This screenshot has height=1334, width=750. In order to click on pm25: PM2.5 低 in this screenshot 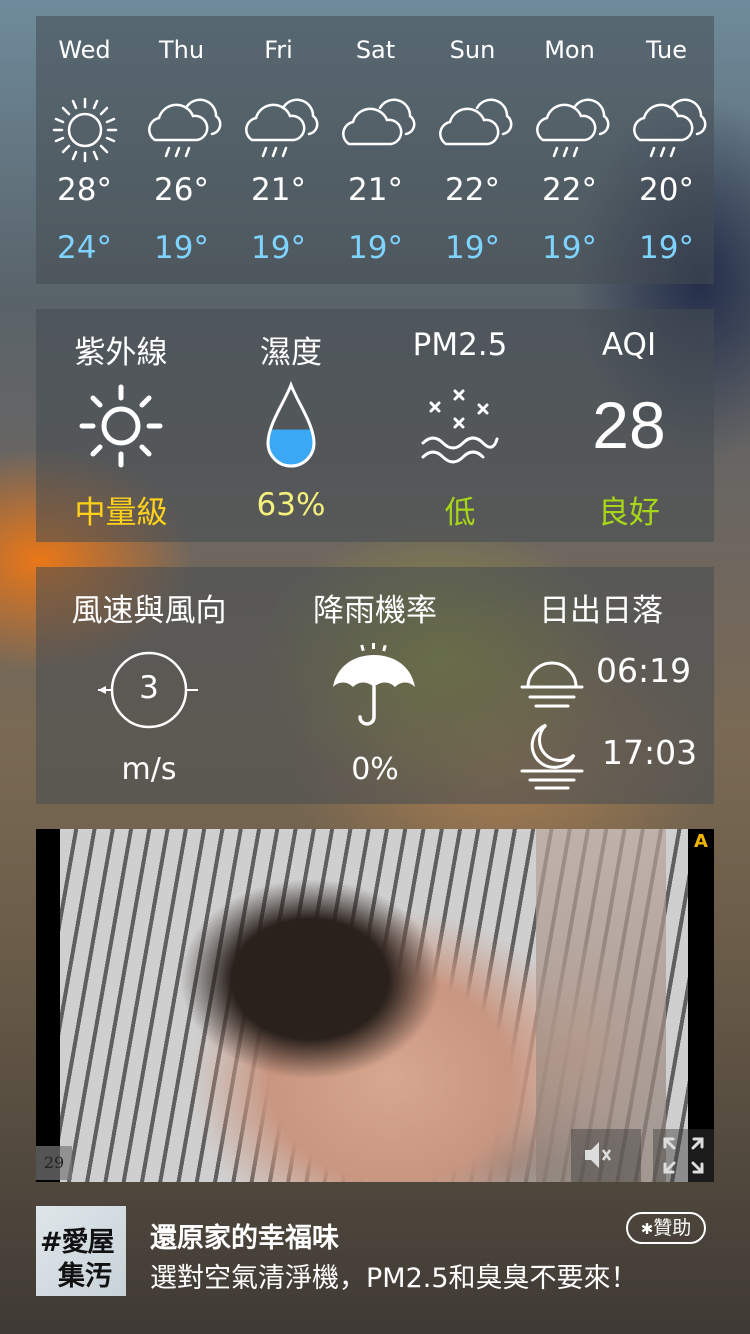, I will do `click(460, 425)`.